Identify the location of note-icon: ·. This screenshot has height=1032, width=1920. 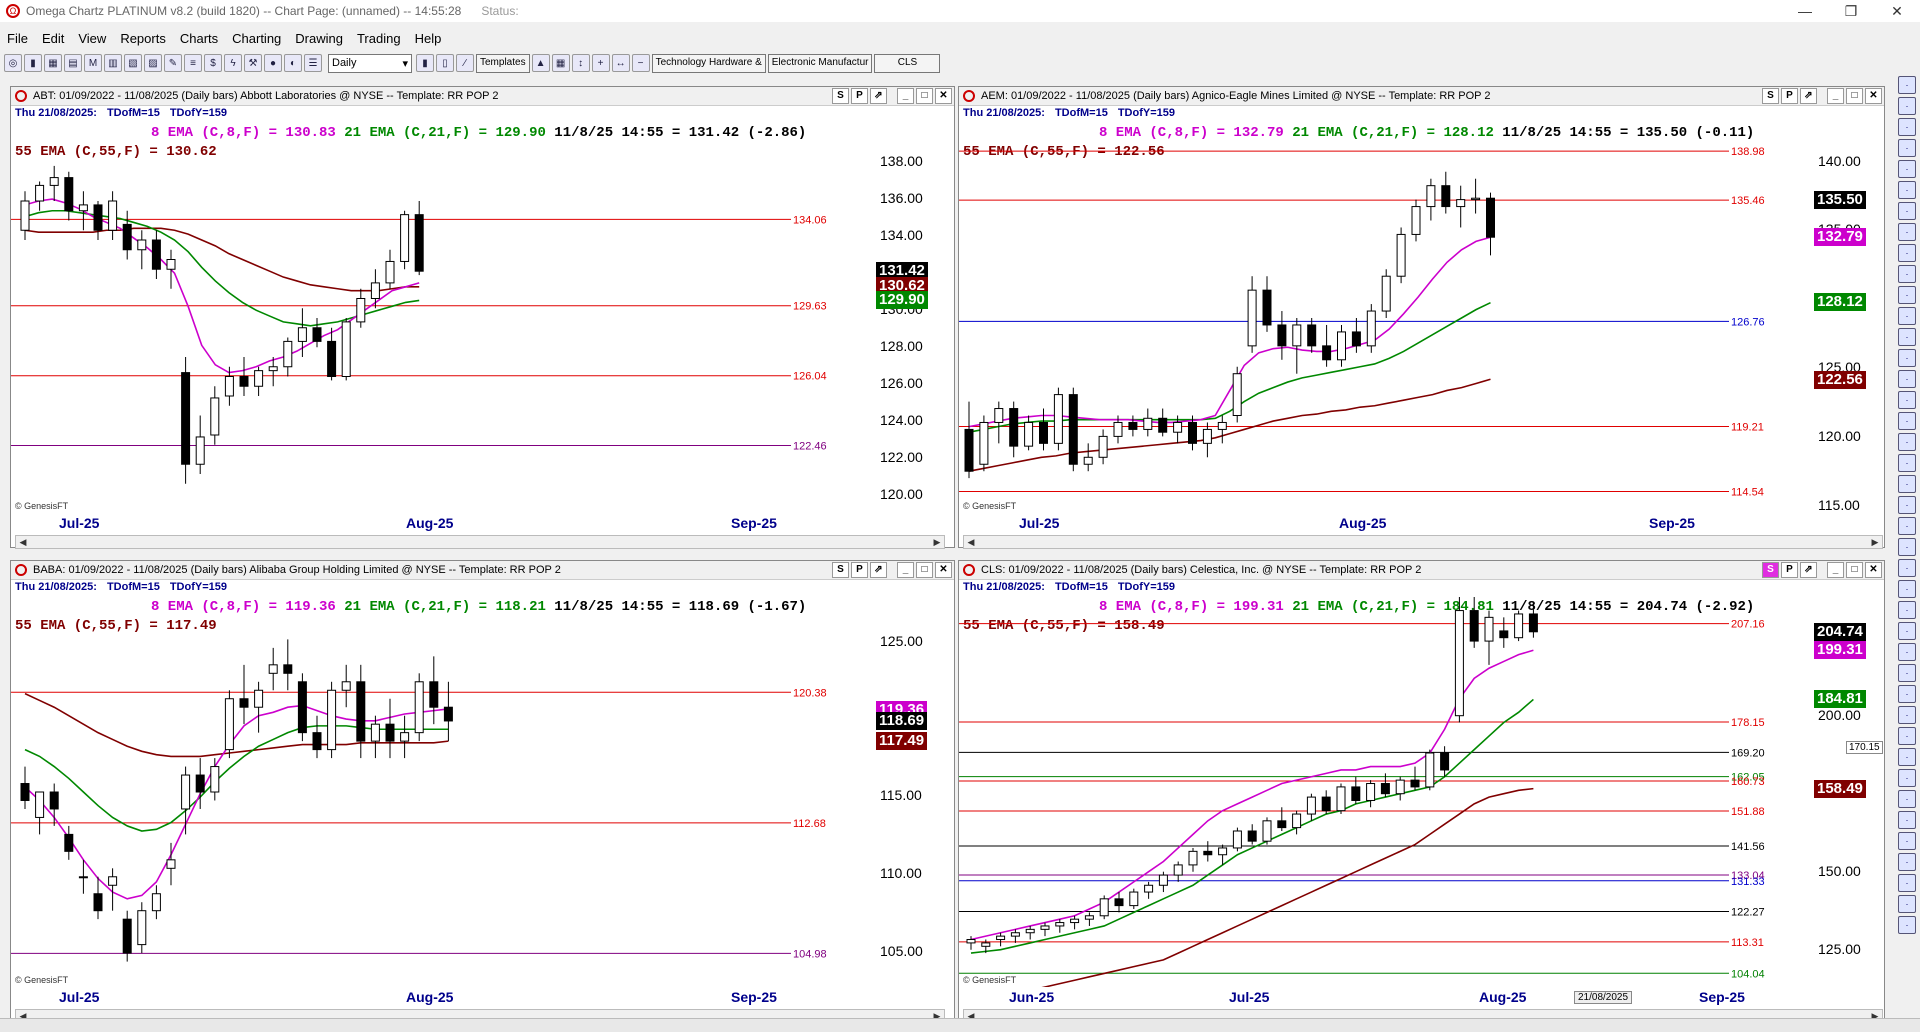
(1907, 883).